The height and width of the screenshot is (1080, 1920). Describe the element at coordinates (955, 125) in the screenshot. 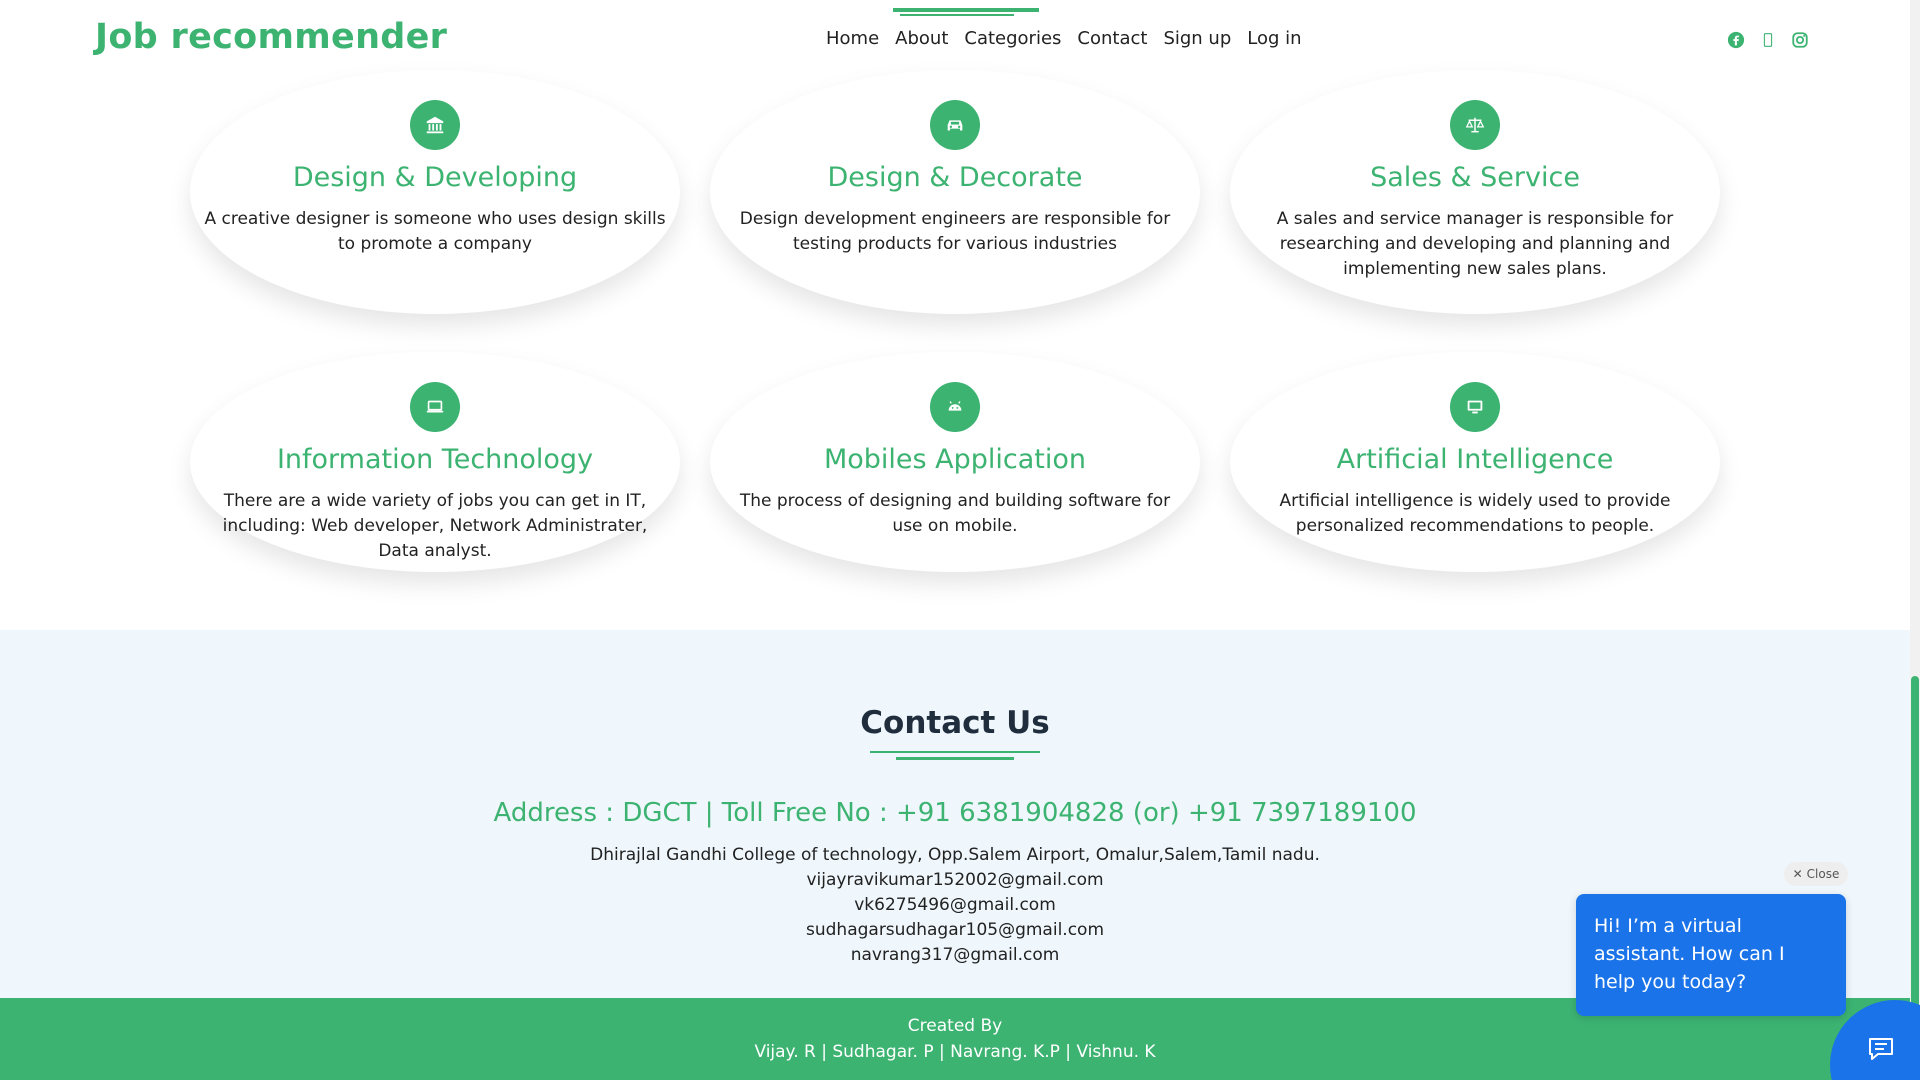

I see `car-icon` at that location.